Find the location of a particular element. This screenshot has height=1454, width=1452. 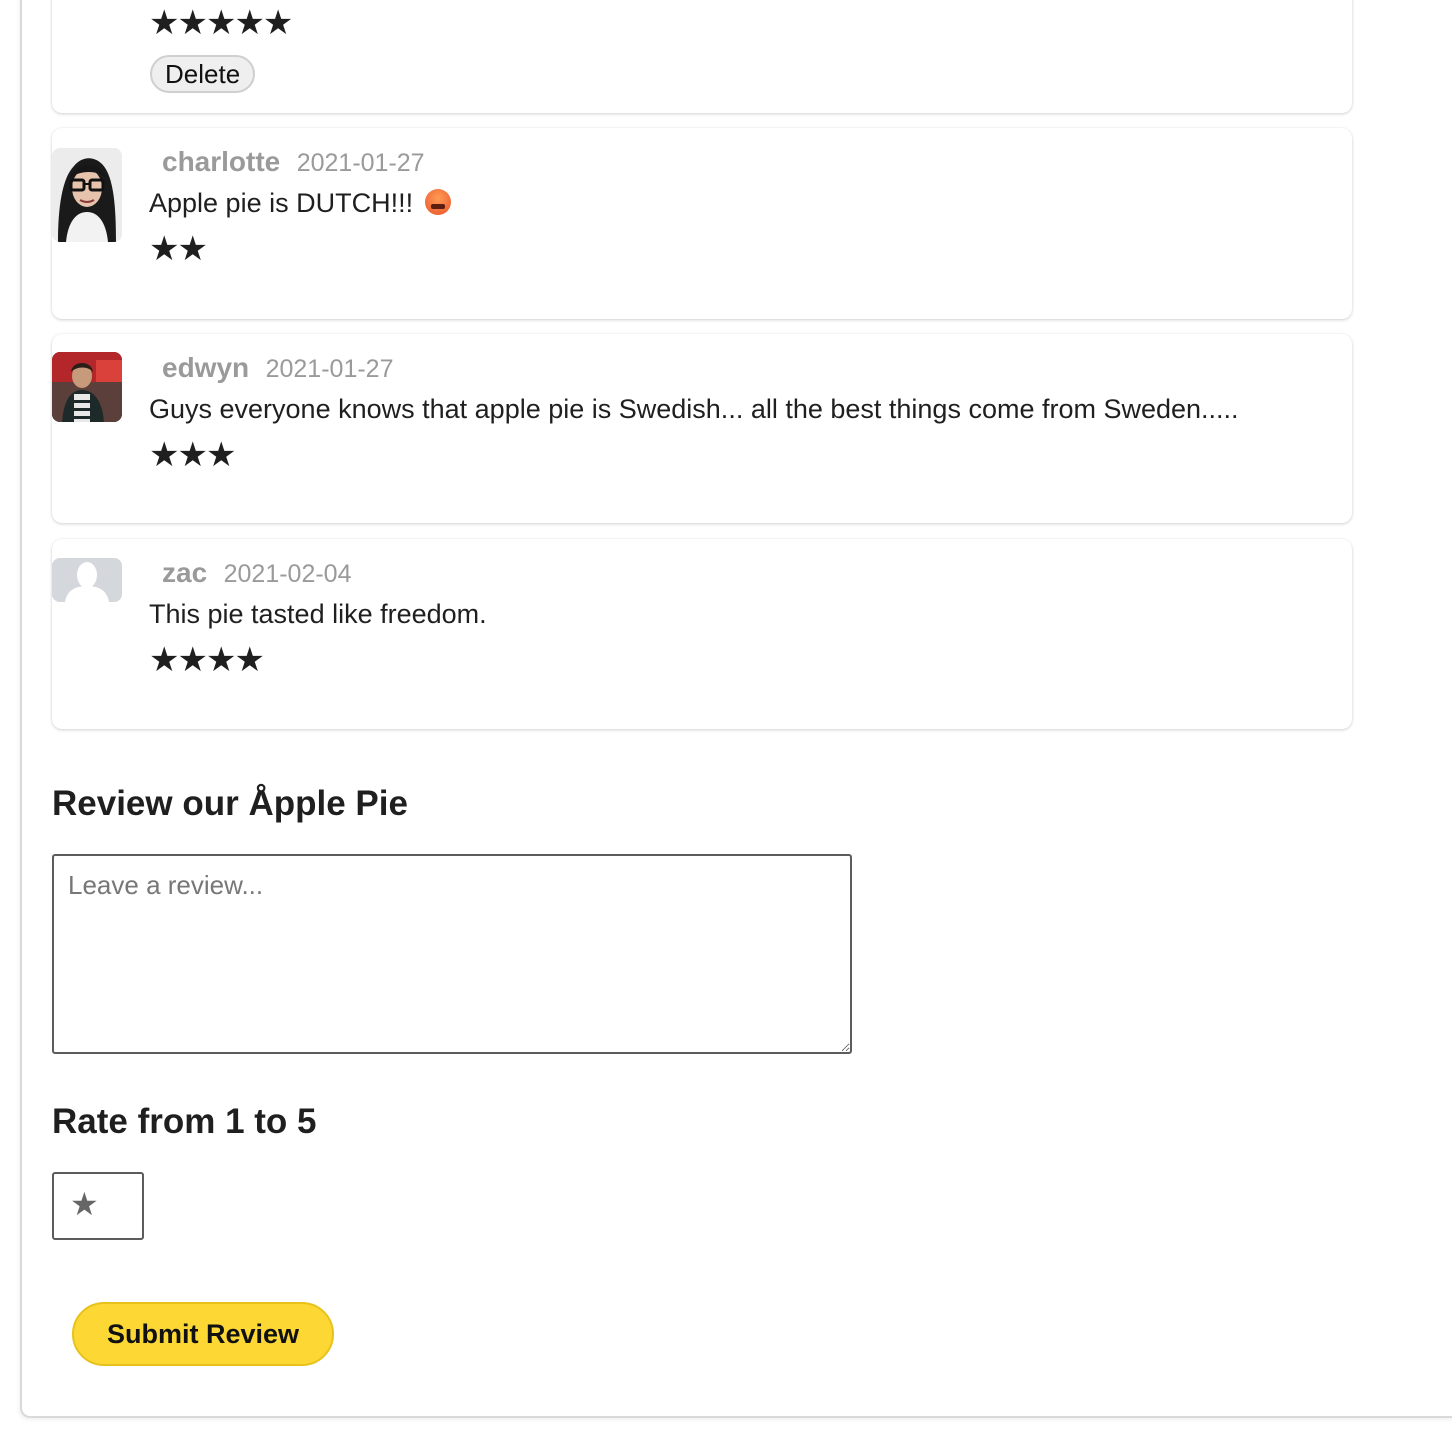

review-meta: edwyn 2021-01-27 is located at coordinates (277, 368).